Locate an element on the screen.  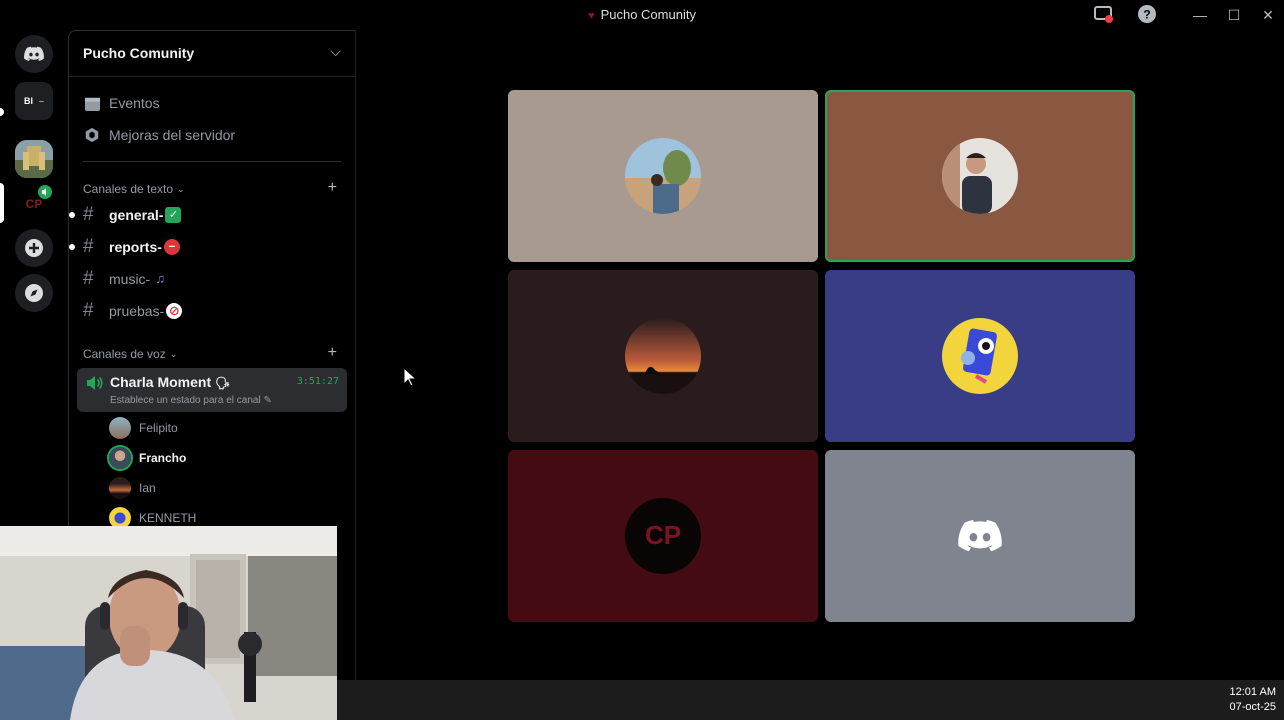
plus-circle-icon is located at coordinates (34, 248).